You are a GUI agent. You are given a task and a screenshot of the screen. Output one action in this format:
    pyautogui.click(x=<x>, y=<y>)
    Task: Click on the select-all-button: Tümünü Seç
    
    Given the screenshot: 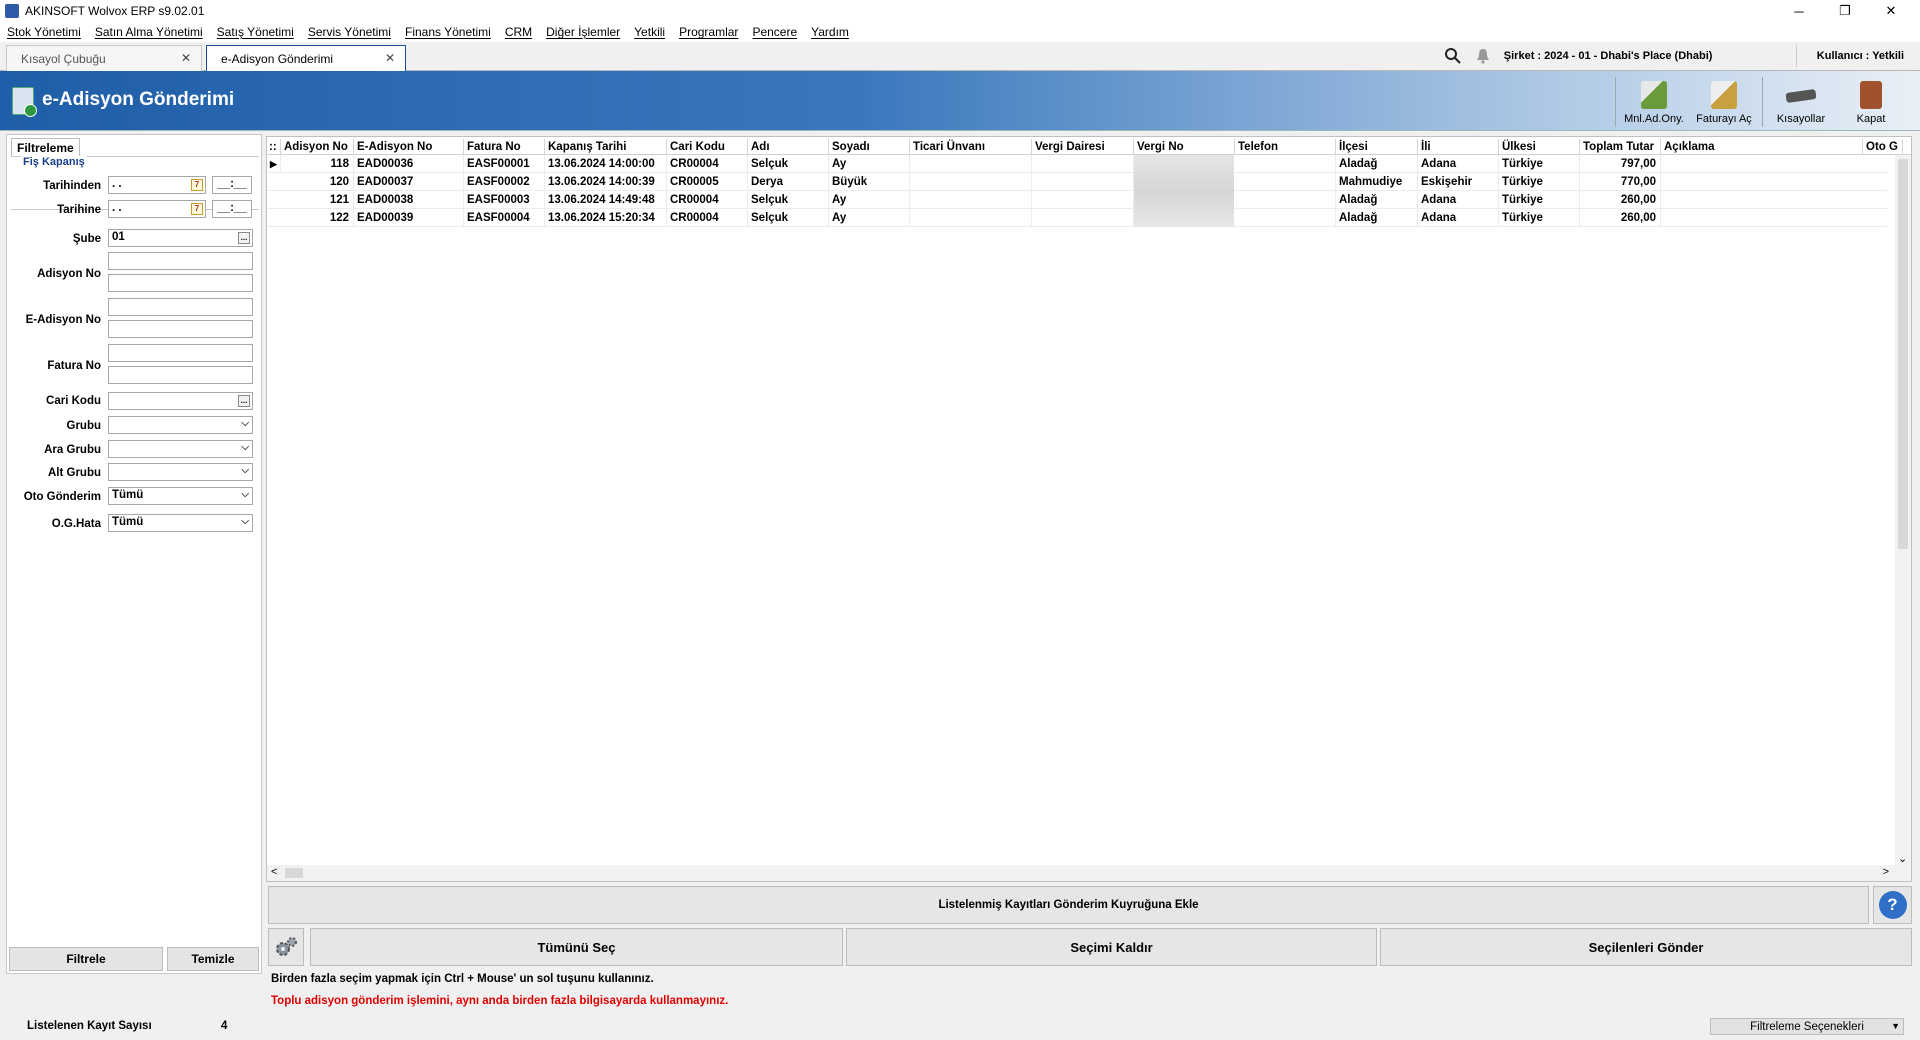 What is the action you would take?
    pyautogui.click(x=576, y=947)
    